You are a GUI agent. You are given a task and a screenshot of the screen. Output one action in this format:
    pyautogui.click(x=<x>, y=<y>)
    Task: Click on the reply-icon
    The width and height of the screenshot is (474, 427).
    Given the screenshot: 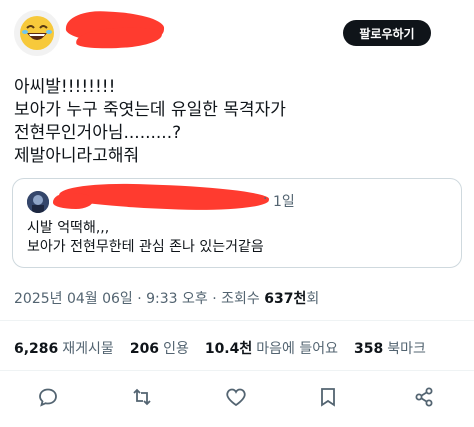 What is the action you would take?
    pyautogui.click(x=48, y=397)
    